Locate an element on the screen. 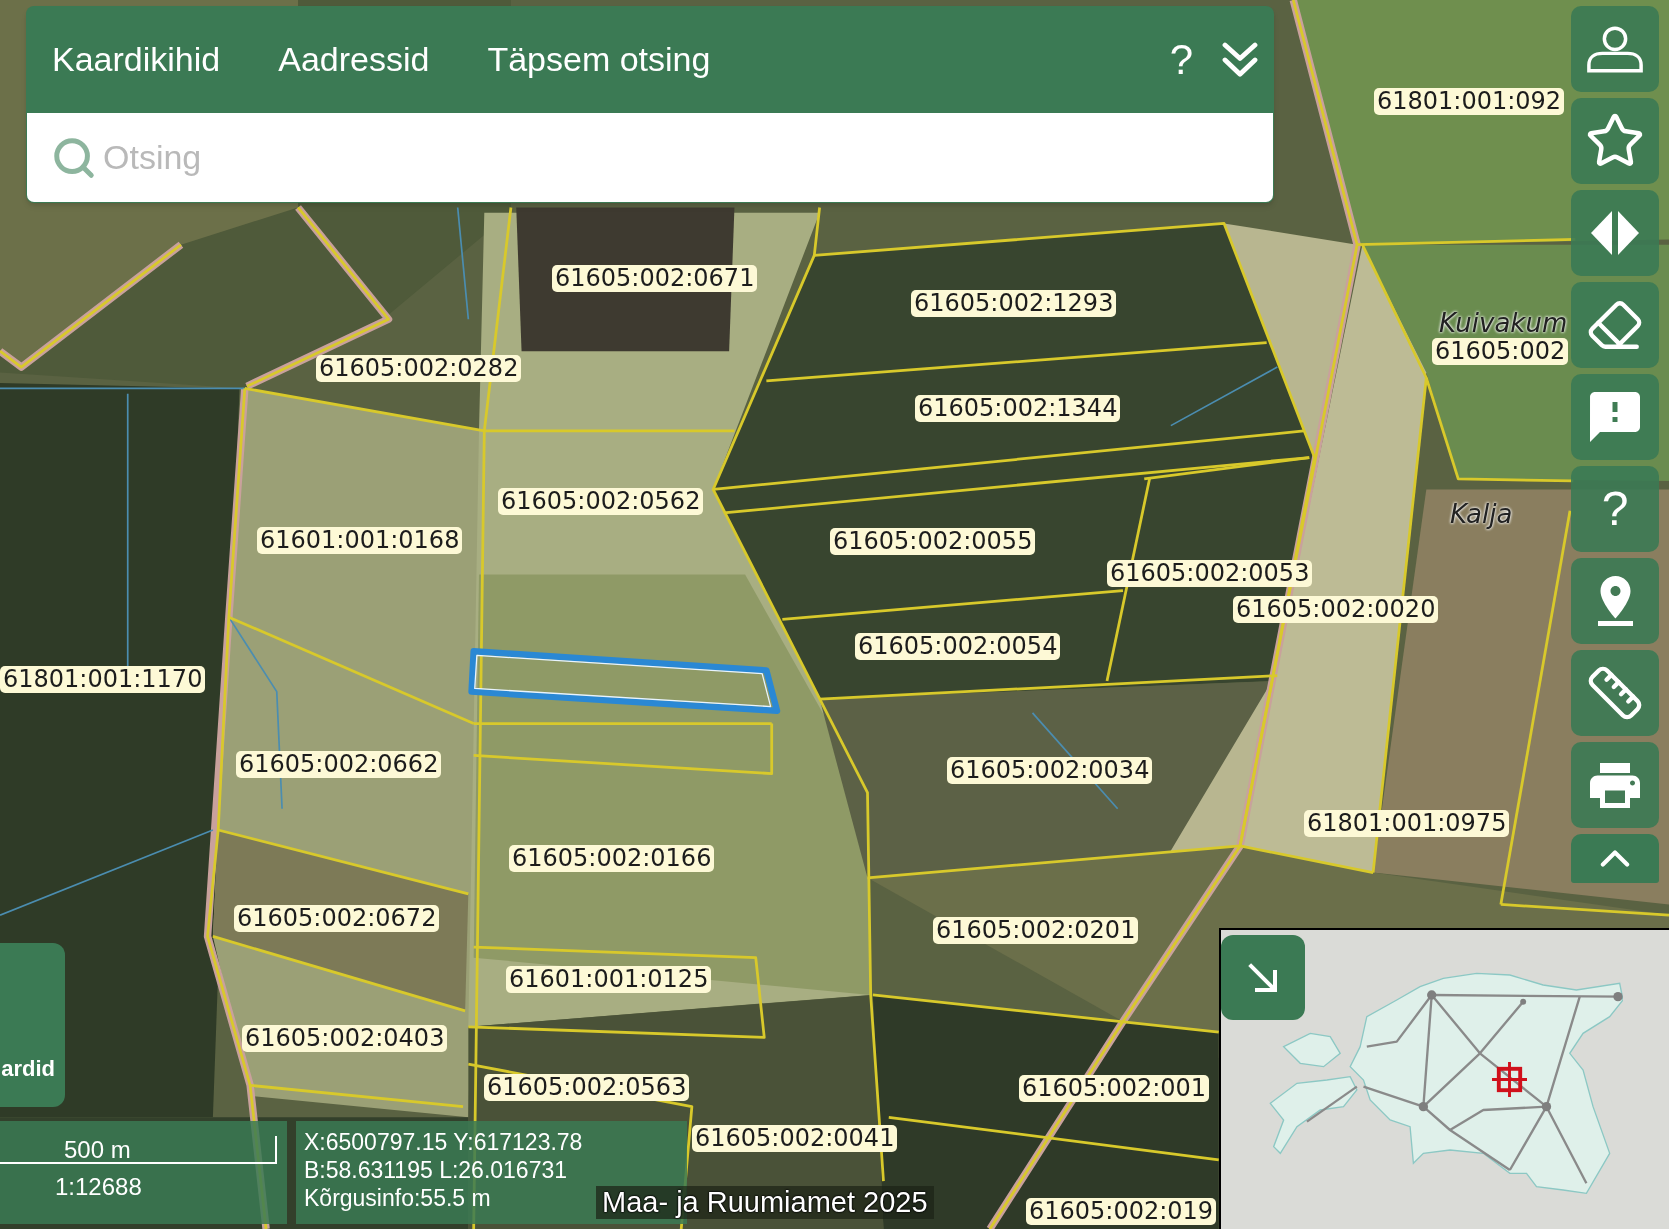 The image size is (1669, 1229). parcel-label: 61605:002:0672 is located at coordinates (337, 918).